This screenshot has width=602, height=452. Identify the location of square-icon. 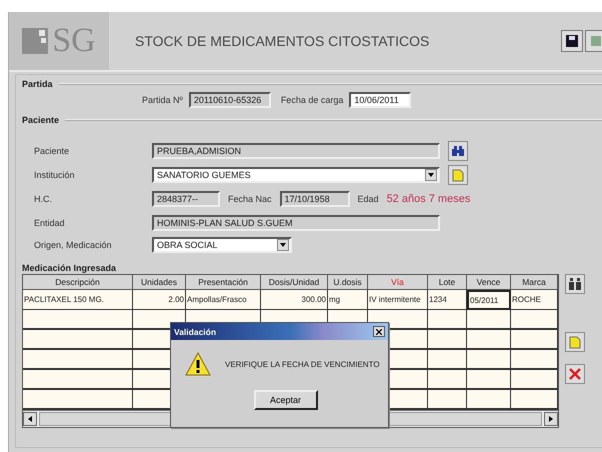
(596, 41).